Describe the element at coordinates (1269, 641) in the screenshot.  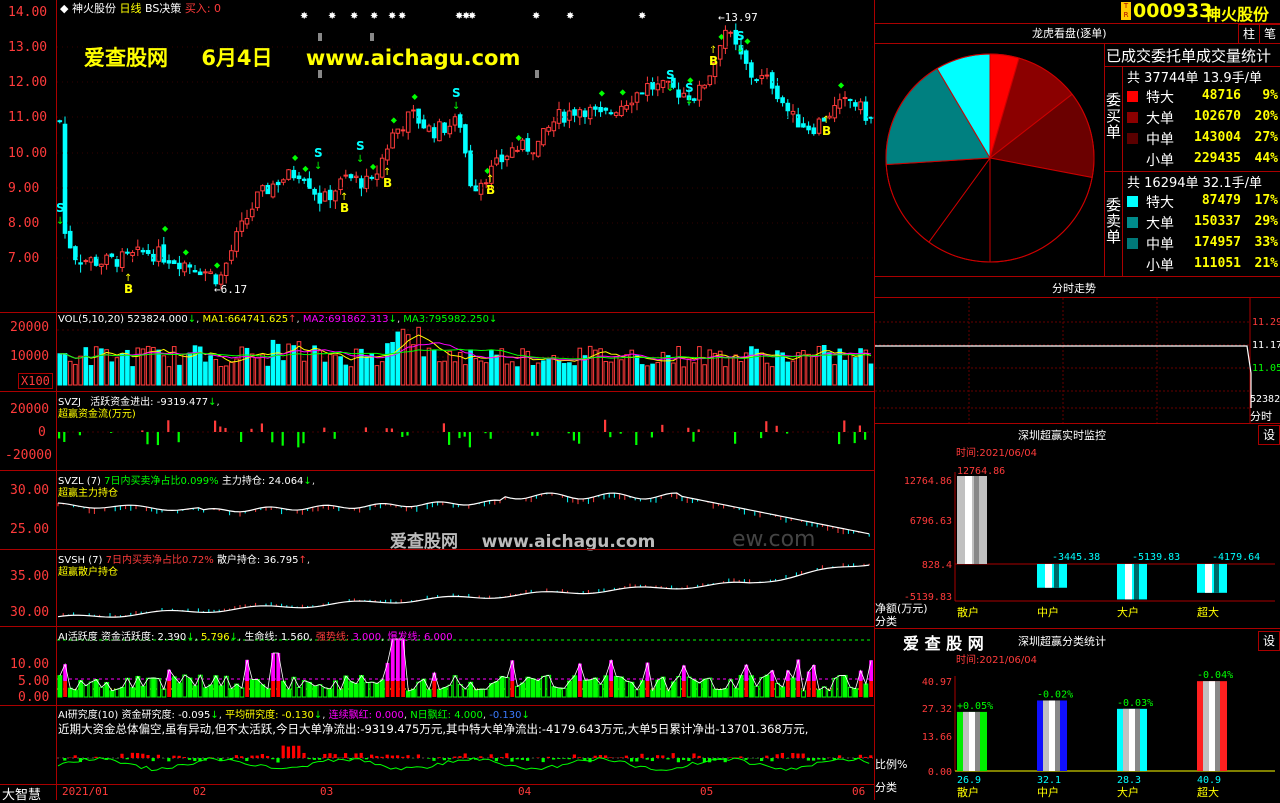
I see `classify-settings-button: 设` at that location.